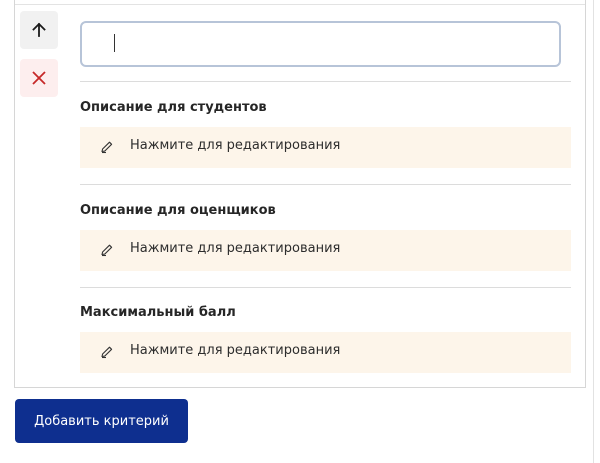  Describe the element at coordinates (235, 145) in the screenshot. I see `student-description-placeholder: Нажмите для редактирования` at that location.